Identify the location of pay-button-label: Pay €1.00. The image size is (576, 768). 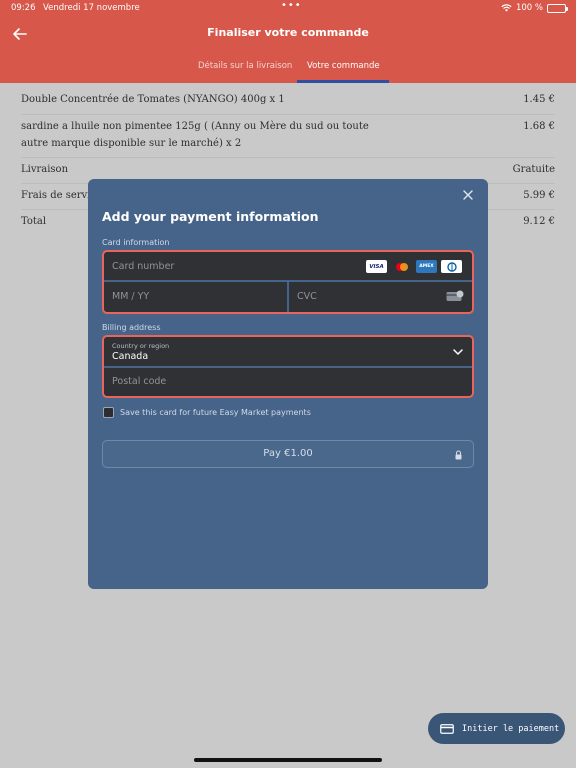
(288, 453).